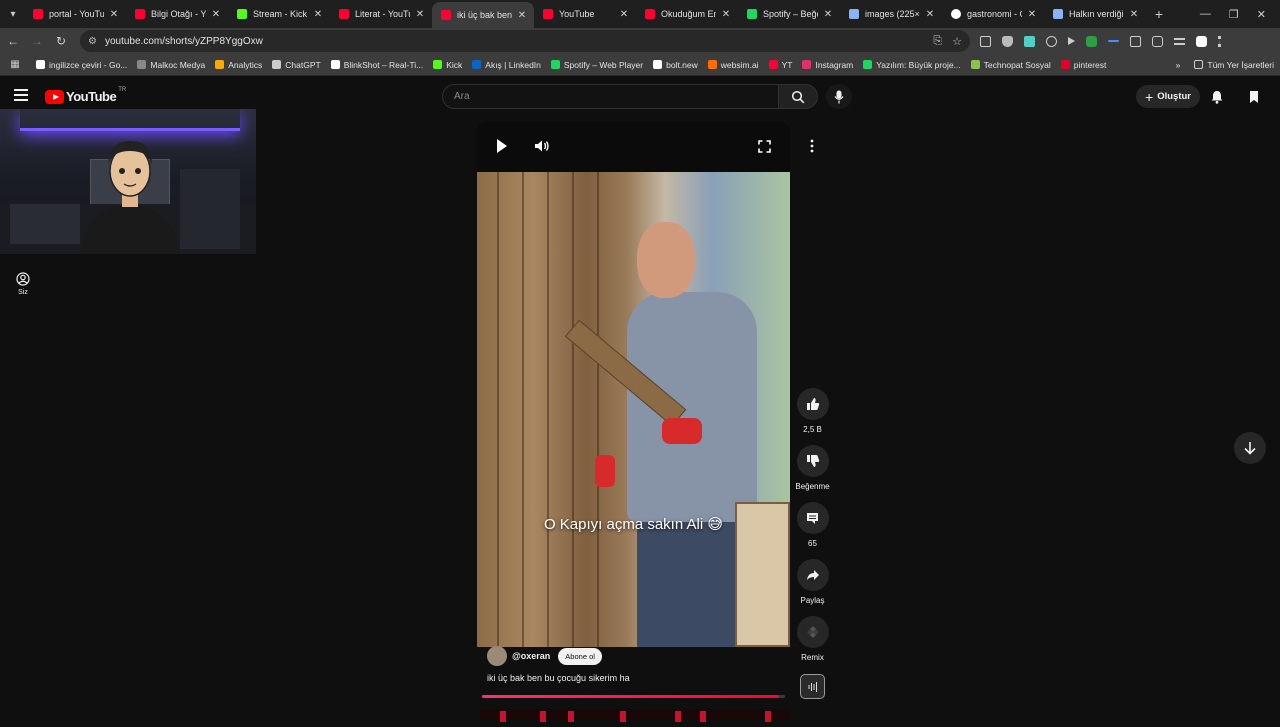 The image size is (1280, 727). What do you see at coordinates (21, 95) in the screenshot?
I see `menu-icon` at bounding box center [21, 95].